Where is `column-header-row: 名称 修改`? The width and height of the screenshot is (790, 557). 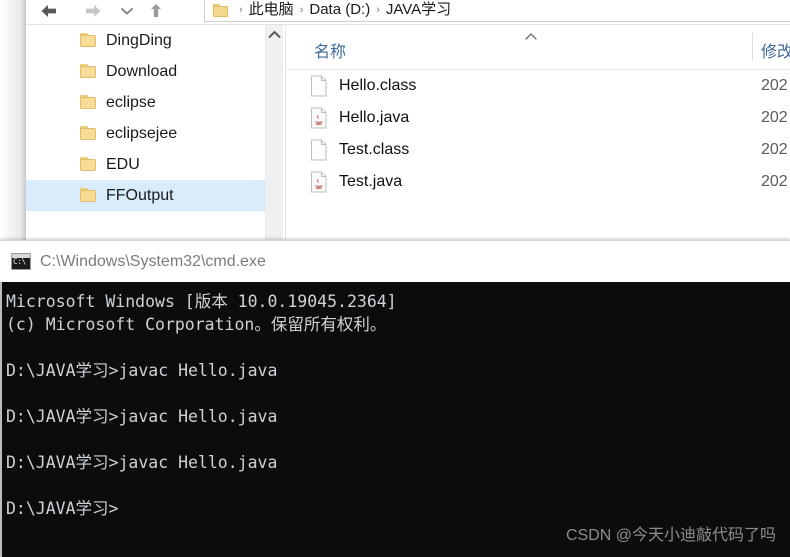 column-header-row: 名称 修改 is located at coordinates (538, 47).